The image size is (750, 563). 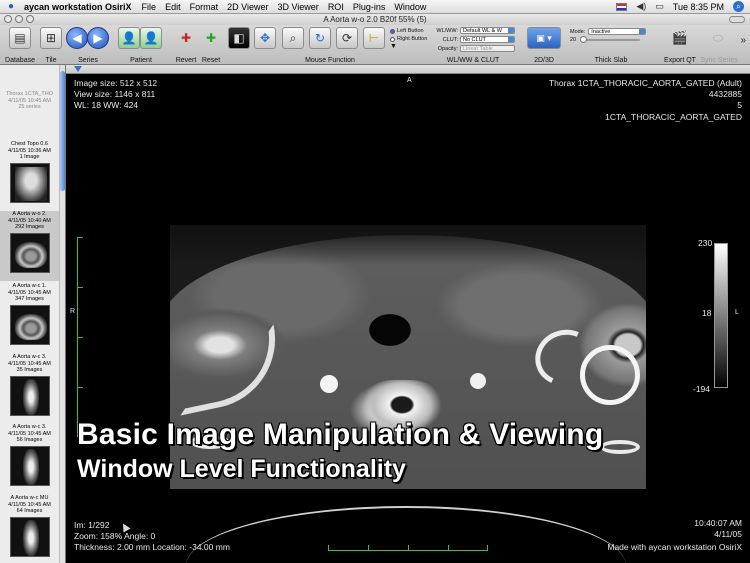 I want to click on toolbar-toggle-icon, so click(x=737, y=19).